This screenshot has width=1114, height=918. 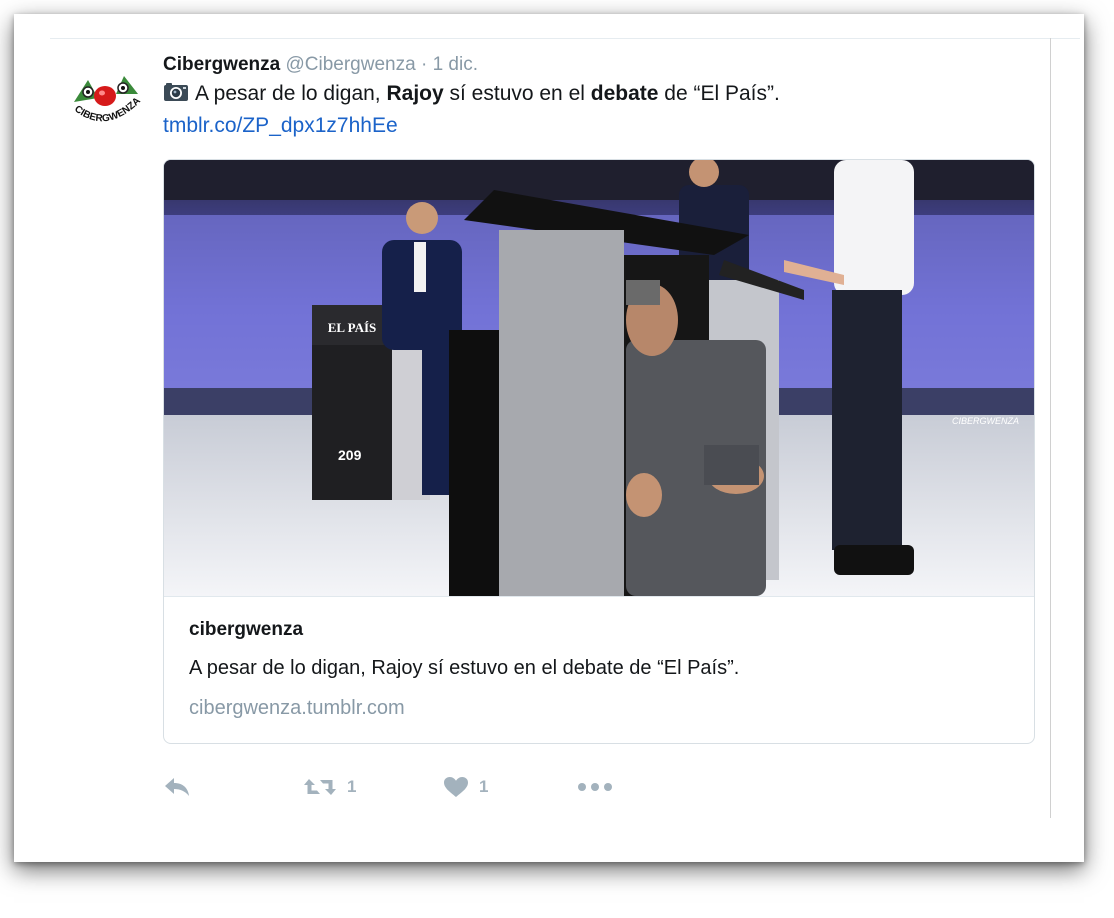 I want to click on tweet-header: Cibergwenza @Cibergwenza · 1 dic., so click(x=320, y=65).